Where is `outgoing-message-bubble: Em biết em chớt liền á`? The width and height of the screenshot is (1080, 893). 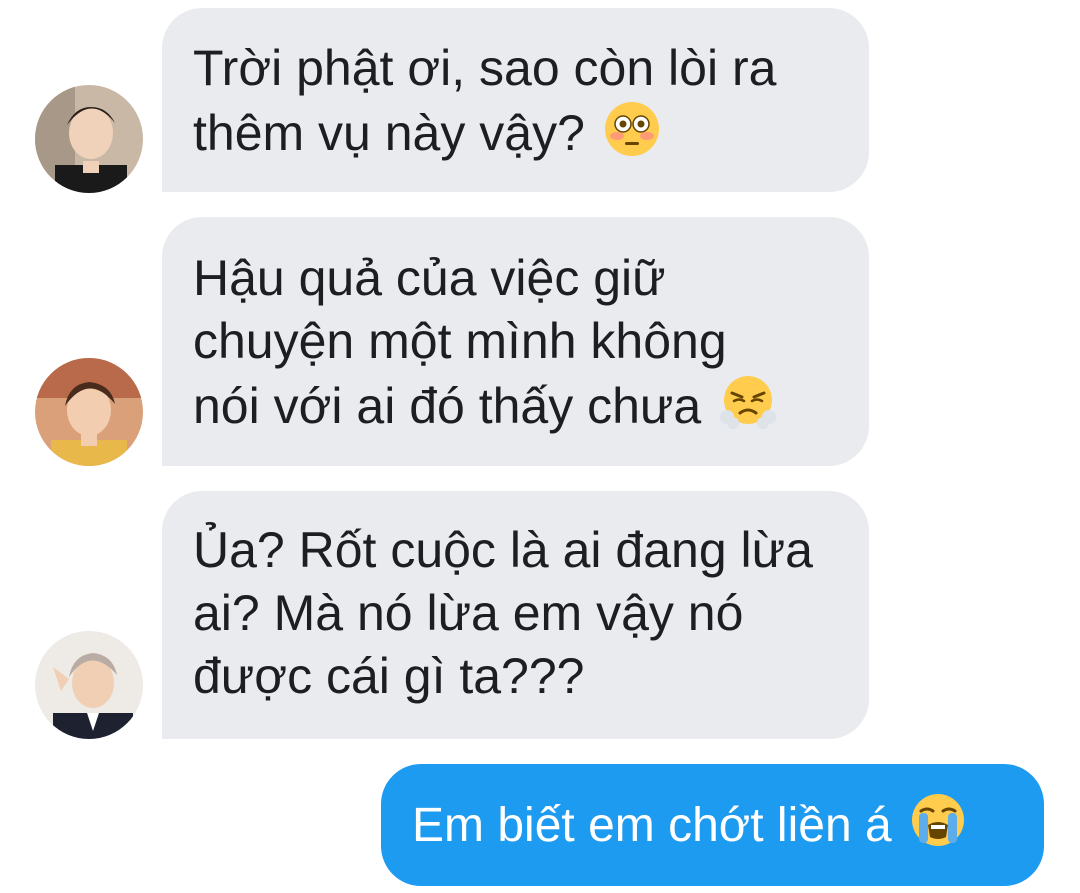
outgoing-message-bubble: Em biết em chớt liền á is located at coordinates (712, 825).